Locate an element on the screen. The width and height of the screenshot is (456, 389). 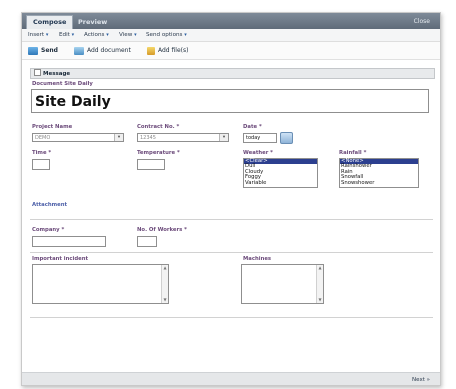
machines-label: Machines is located at coordinates (257, 259).